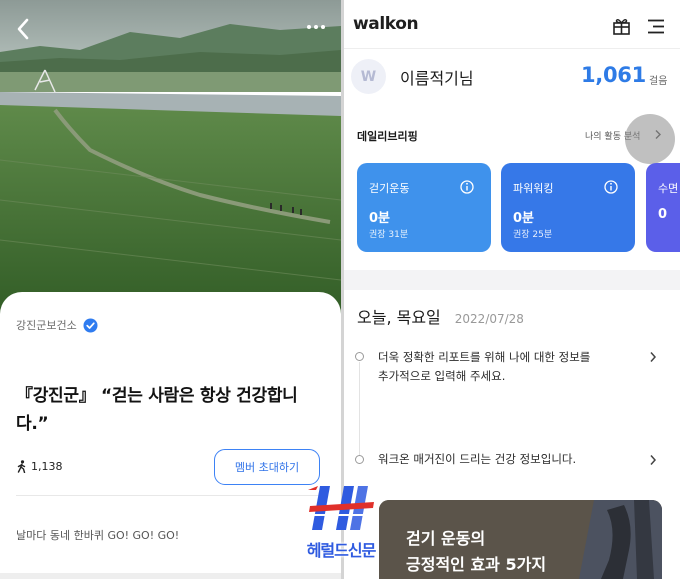 The height and width of the screenshot is (579, 680). I want to click on today-header: 오늘, 목요일 2022/07/28, so click(440, 316).